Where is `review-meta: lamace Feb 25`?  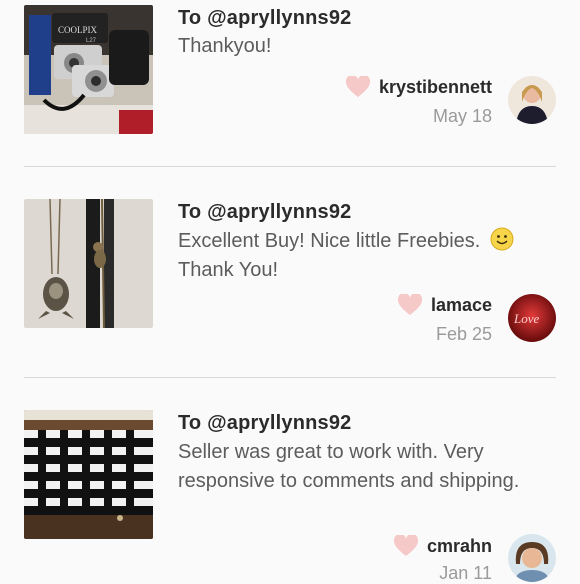
review-meta: lamace Feb 25 is located at coordinates (444, 319).